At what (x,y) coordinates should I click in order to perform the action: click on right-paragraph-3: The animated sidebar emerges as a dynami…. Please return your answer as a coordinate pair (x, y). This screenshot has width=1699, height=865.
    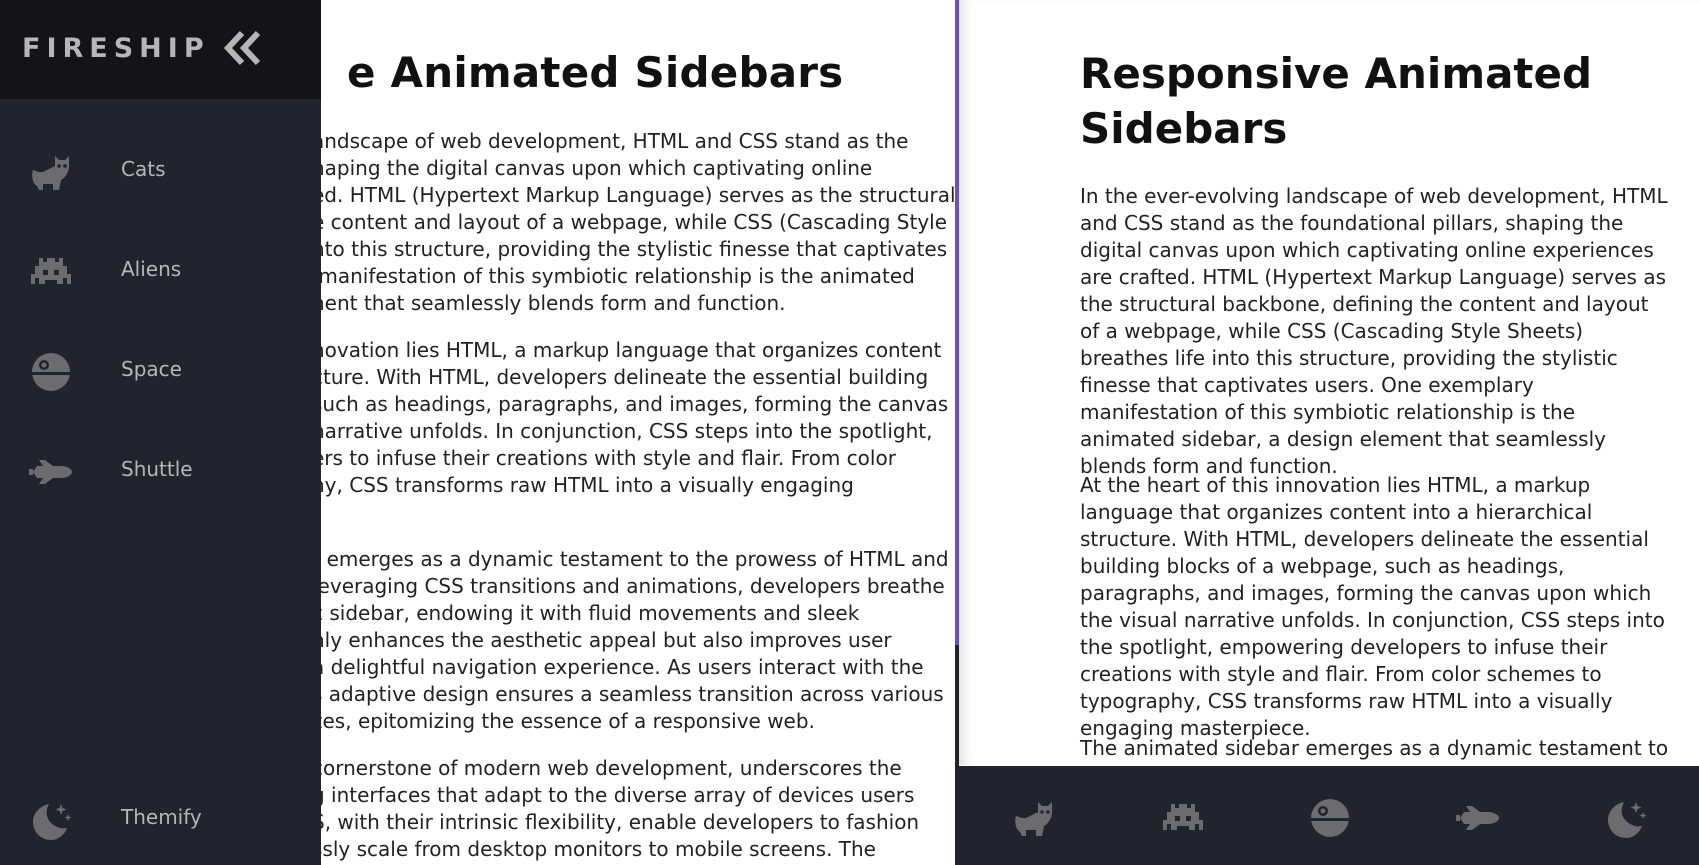
    Looking at the image, I should click on (1374, 750).